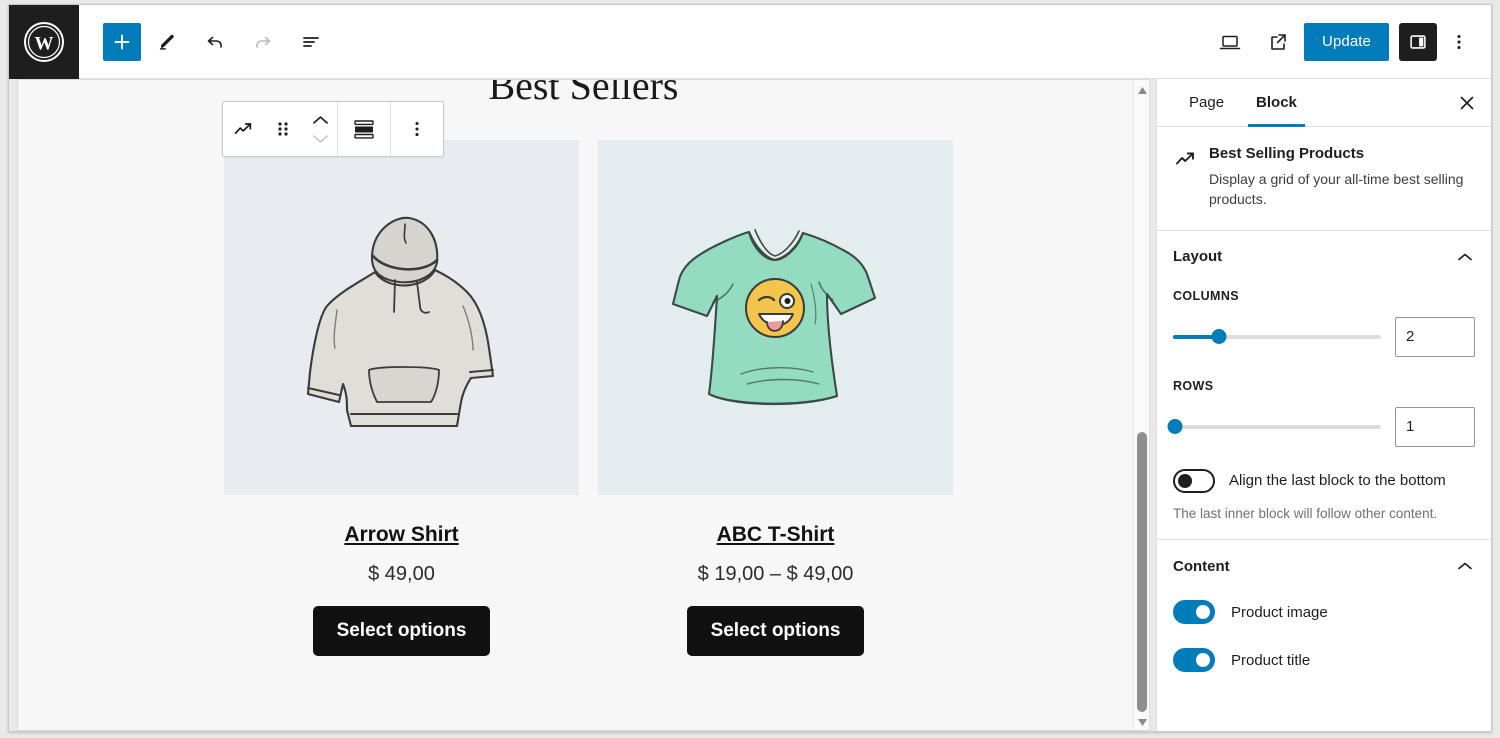 The height and width of the screenshot is (738, 1500). I want to click on wordpress-logo-icon: W, so click(44, 42).